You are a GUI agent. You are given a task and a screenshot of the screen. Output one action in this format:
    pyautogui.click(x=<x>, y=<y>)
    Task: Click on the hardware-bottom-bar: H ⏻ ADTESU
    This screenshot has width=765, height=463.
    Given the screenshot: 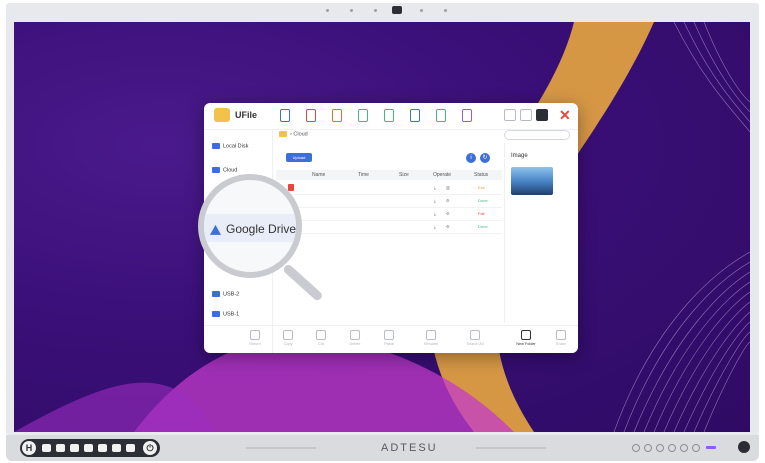 What is the action you would take?
    pyautogui.click(x=382, y=448)
    